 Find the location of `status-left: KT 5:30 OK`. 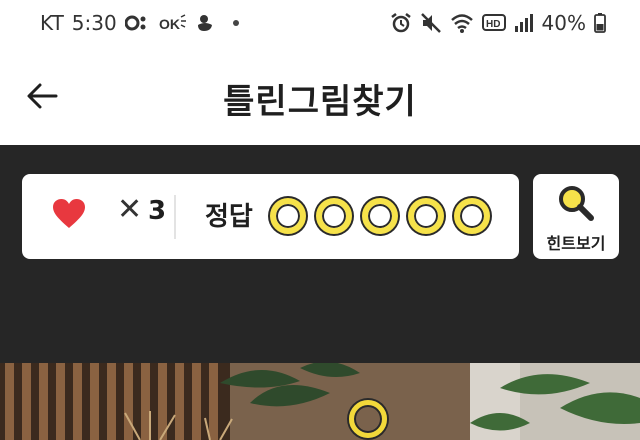

status-left: KT 5:30 OK is located at coordinates (139, 23).